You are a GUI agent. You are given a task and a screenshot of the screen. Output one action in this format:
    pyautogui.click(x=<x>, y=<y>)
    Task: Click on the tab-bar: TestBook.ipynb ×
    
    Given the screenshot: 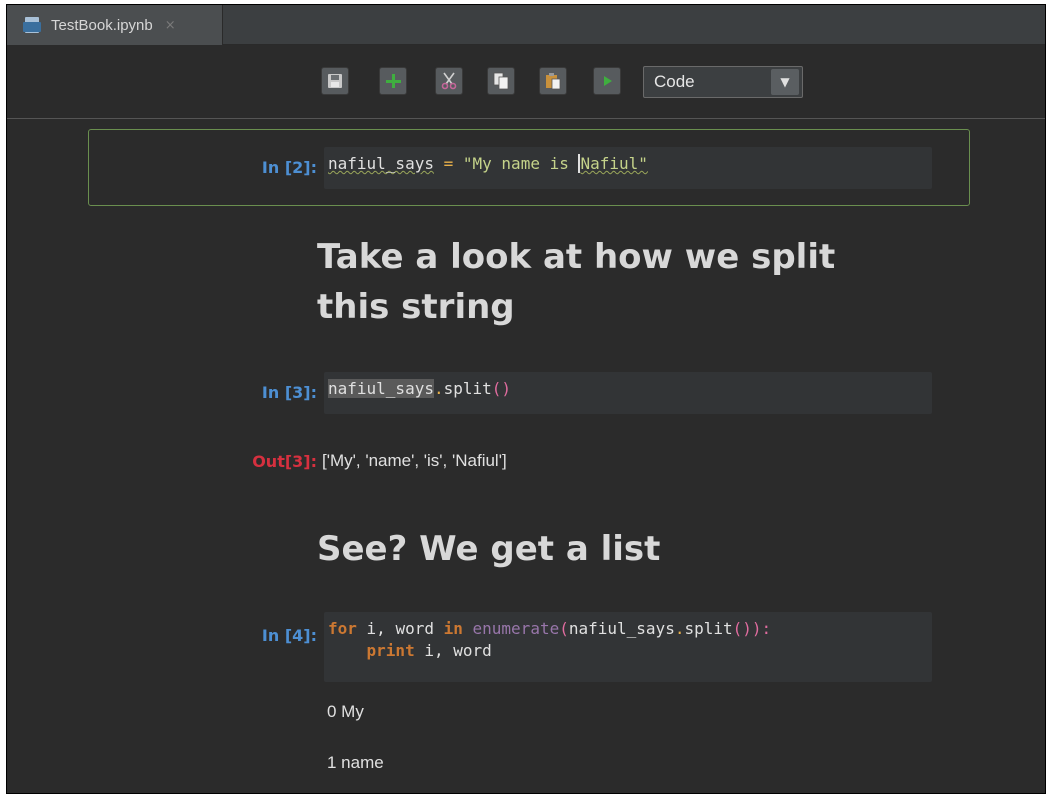 What is the action you would take?
    pyautogui.click(x=526, y=25)
    